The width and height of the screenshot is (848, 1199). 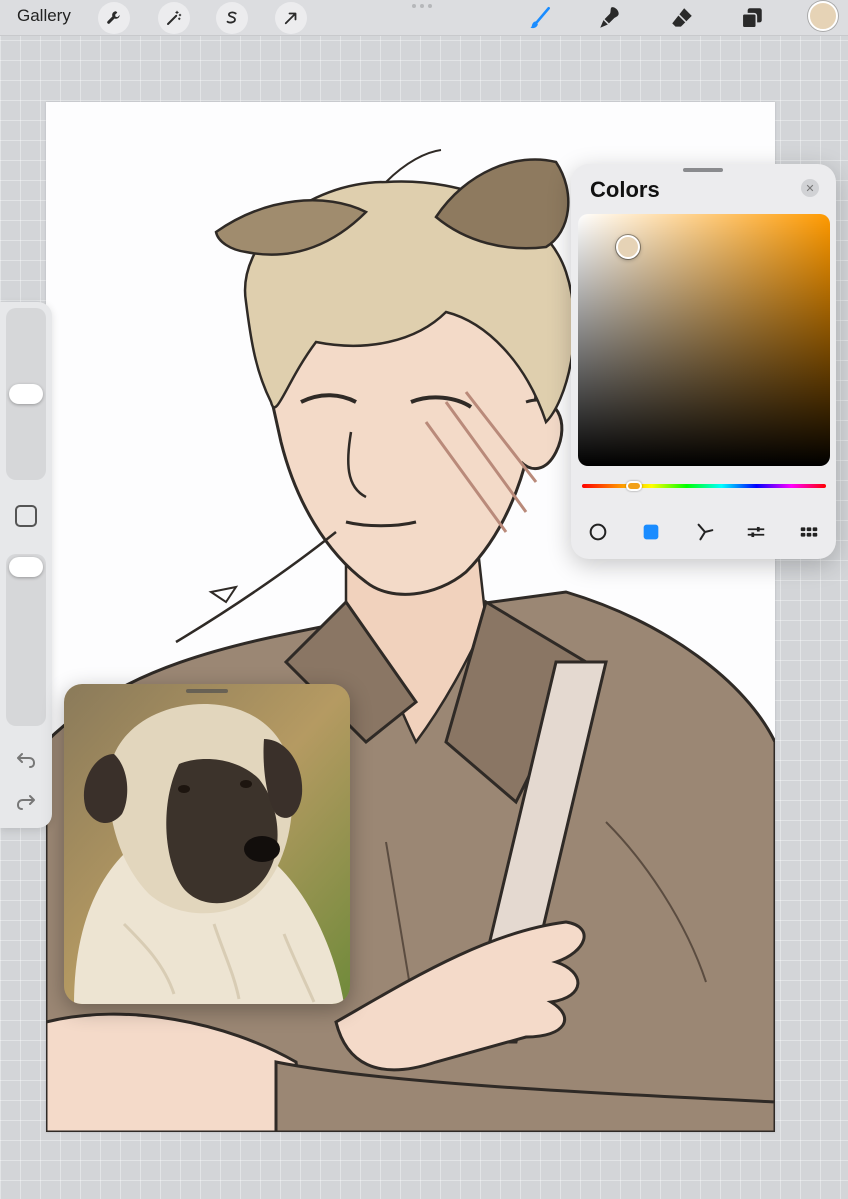 What do you see at coordinates (823, 16) in the screenshot?
I see `current-color-button` at bounding box center [823, 16].